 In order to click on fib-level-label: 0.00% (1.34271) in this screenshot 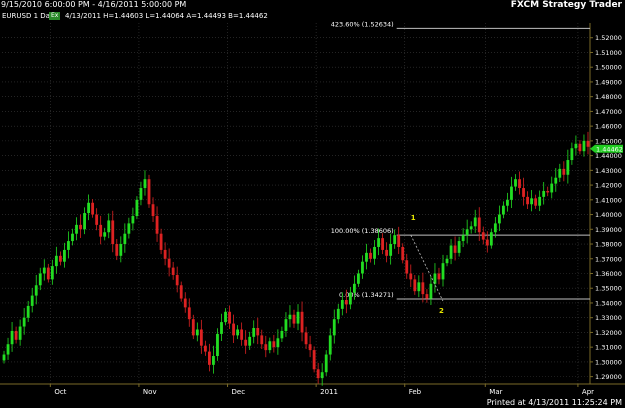, I will do `click(366, 295)`.